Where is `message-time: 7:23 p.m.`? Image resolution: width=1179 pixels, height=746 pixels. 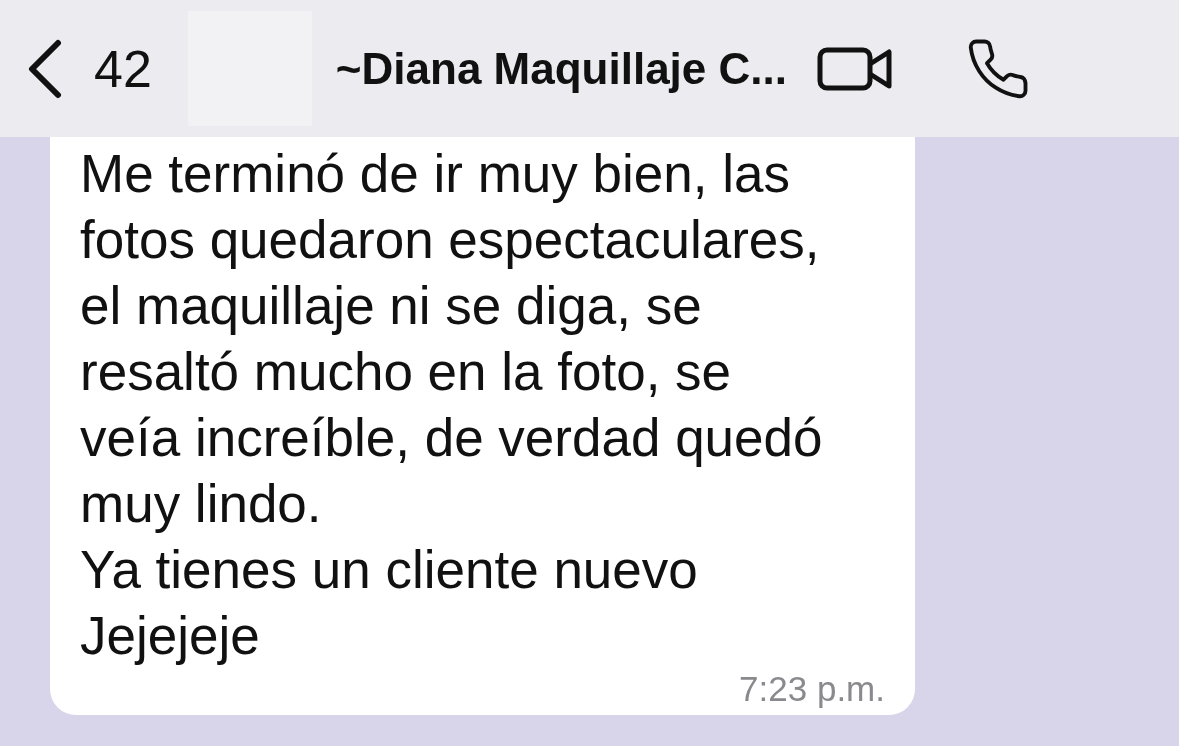
message-time: 7:23 p.m. is located at coordinates (812, 689).